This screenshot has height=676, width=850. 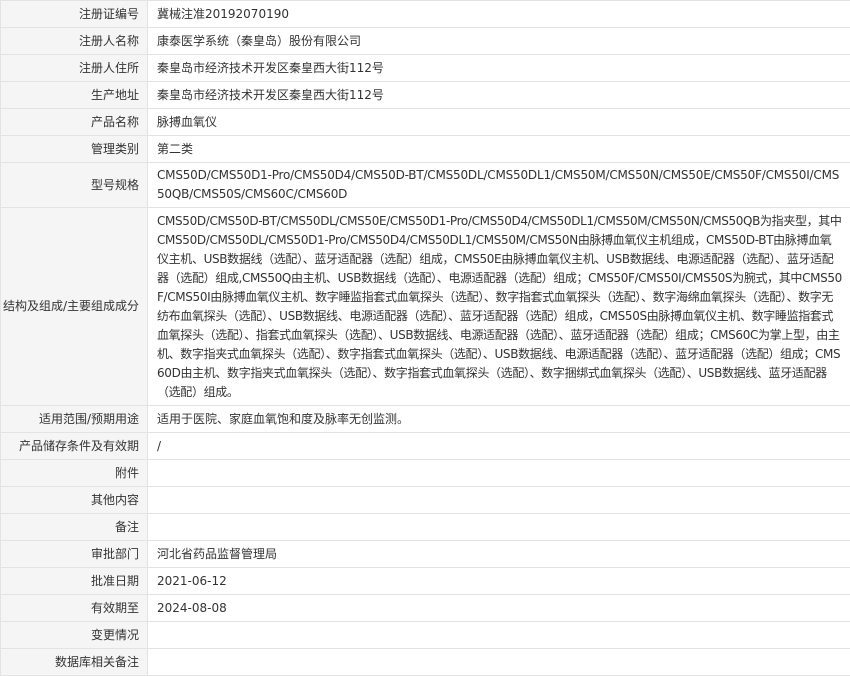 I want to click on label-database-remarks: 数据库相关备注, so click(x=74, y=662).